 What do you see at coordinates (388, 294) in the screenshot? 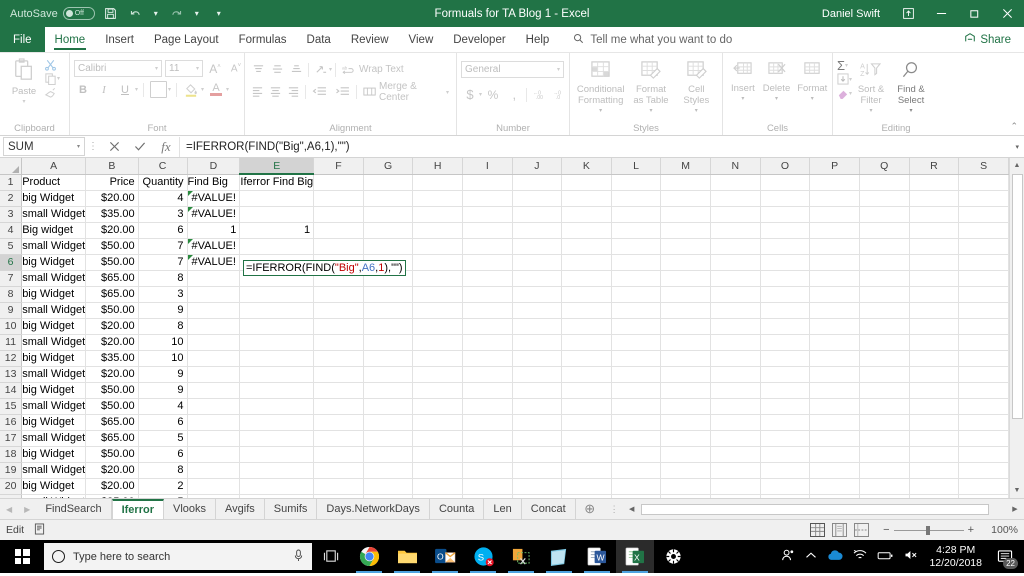
I see `cell-G8` at bounding box center [388, 294].